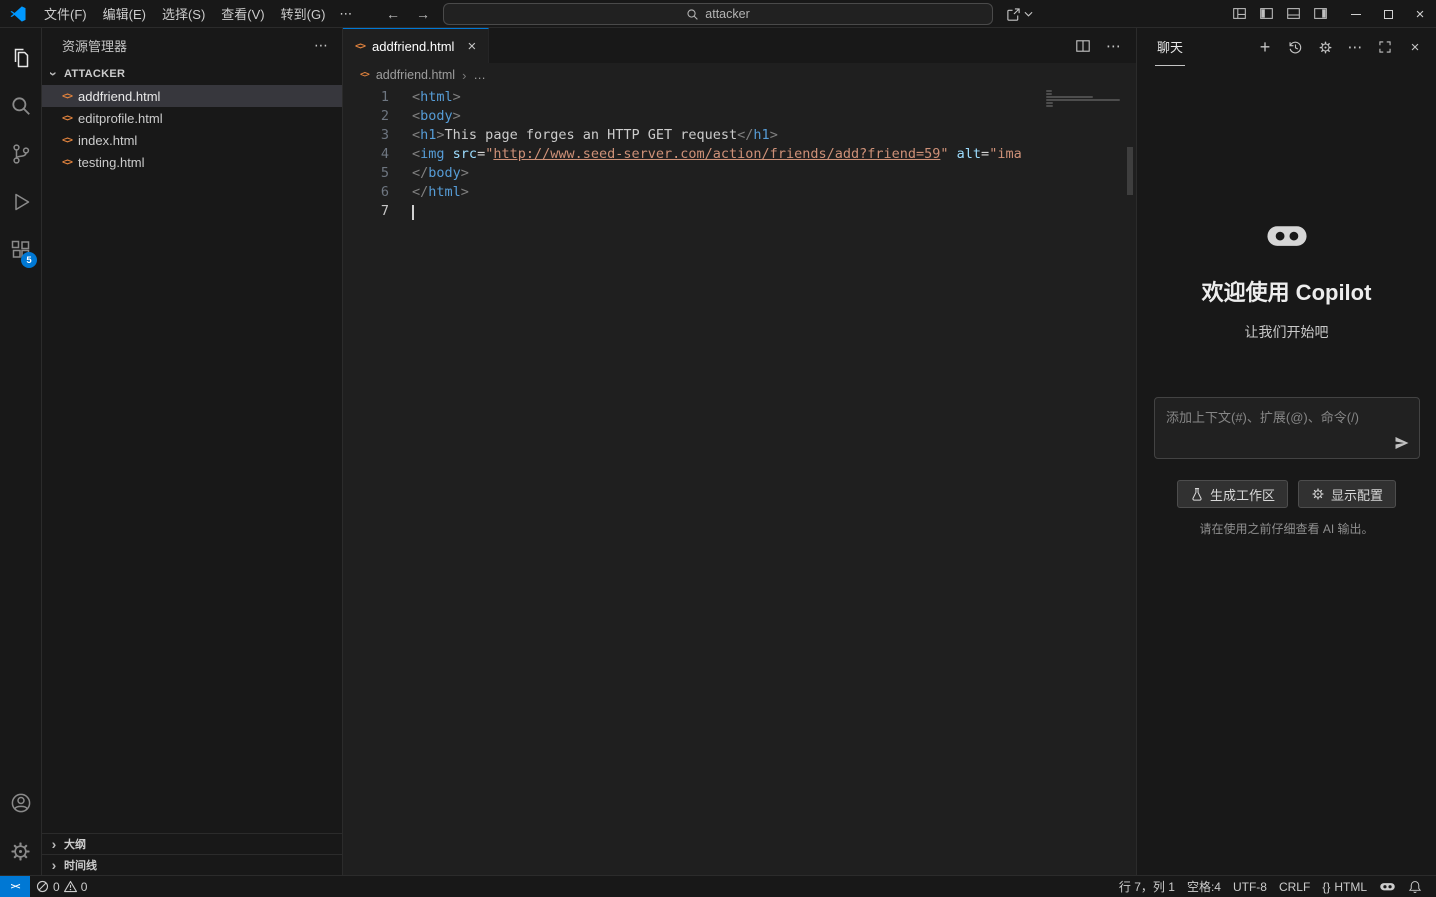 The width and height of the screenshot is (1436, 897). What do you see at coordinates (1415, 47) in the screenshot?
I see `close-panel-button: ×` at bounding box center [1415, 47].